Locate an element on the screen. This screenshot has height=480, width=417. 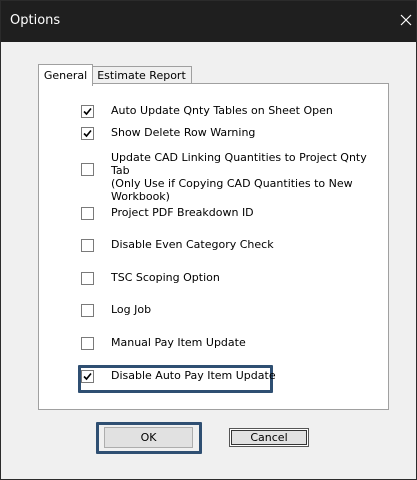
checkbox-disable-auto-pay-item-update is located at coordinates (87, 376).